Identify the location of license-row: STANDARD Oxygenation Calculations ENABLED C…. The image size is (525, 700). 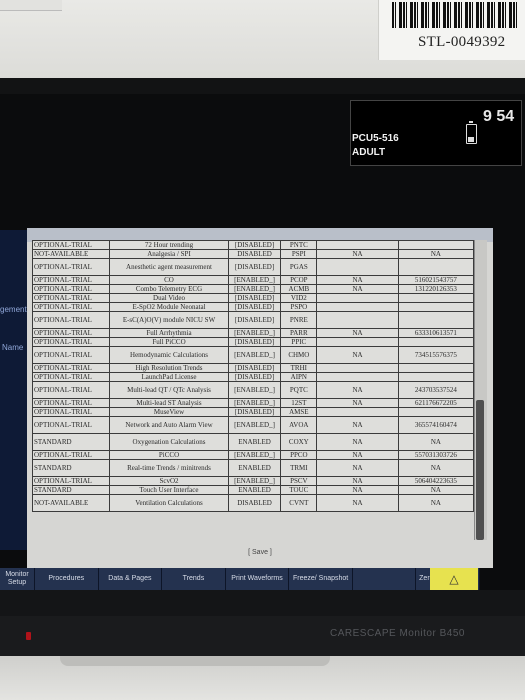
(253, 442).